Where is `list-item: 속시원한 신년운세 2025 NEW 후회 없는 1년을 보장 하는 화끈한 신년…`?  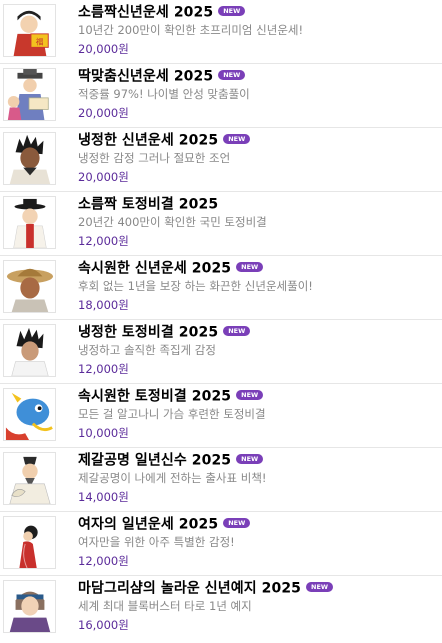 list-item: 속시원한 신년운세 2025 NEW 후회 없는 1년을 보장 하는 화끈한 신년… is located at coordinates (221, 288).